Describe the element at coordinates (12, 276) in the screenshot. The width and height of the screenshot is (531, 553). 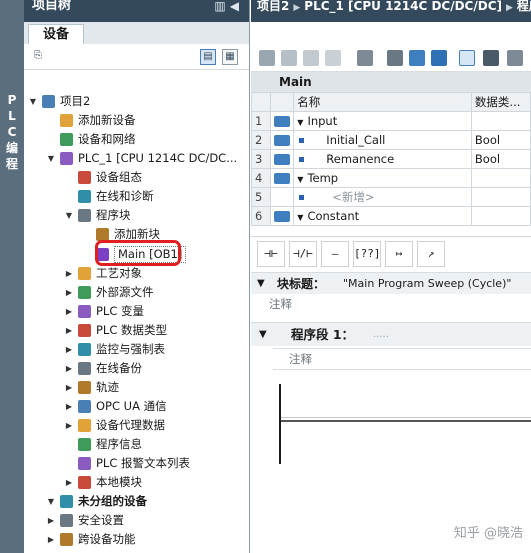
I see `plc-programming-side-tab: PLC编程` at that location.